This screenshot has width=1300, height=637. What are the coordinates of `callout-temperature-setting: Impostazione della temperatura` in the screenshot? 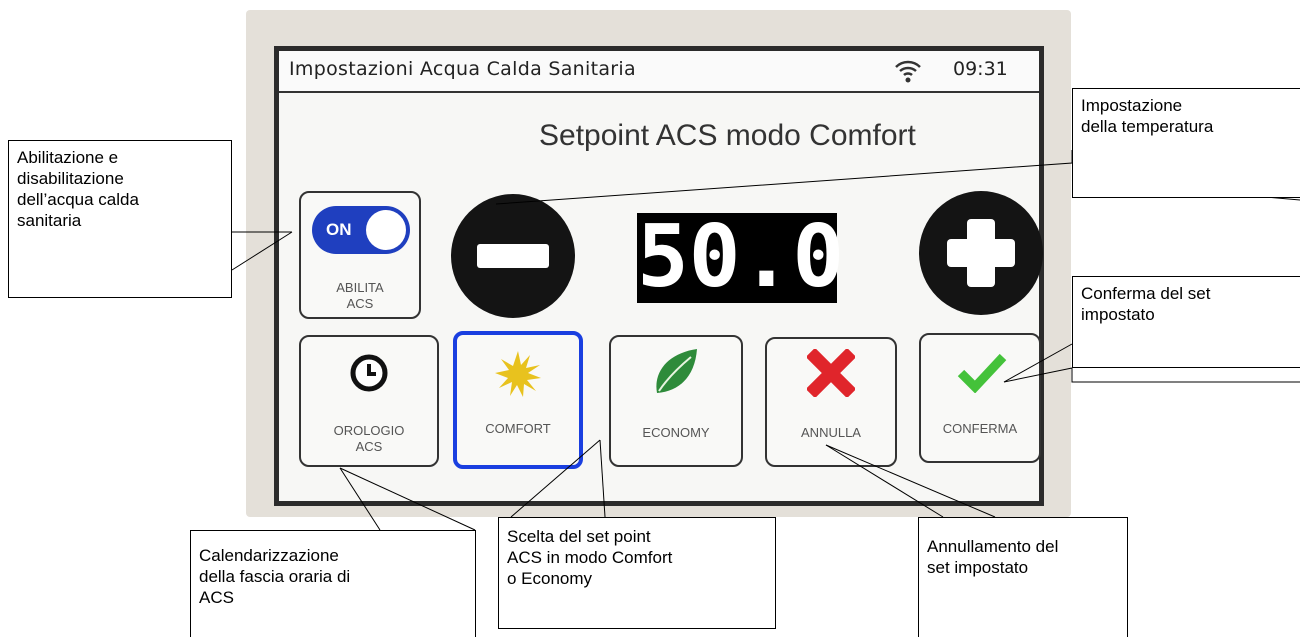 It's located at (1186, 143).